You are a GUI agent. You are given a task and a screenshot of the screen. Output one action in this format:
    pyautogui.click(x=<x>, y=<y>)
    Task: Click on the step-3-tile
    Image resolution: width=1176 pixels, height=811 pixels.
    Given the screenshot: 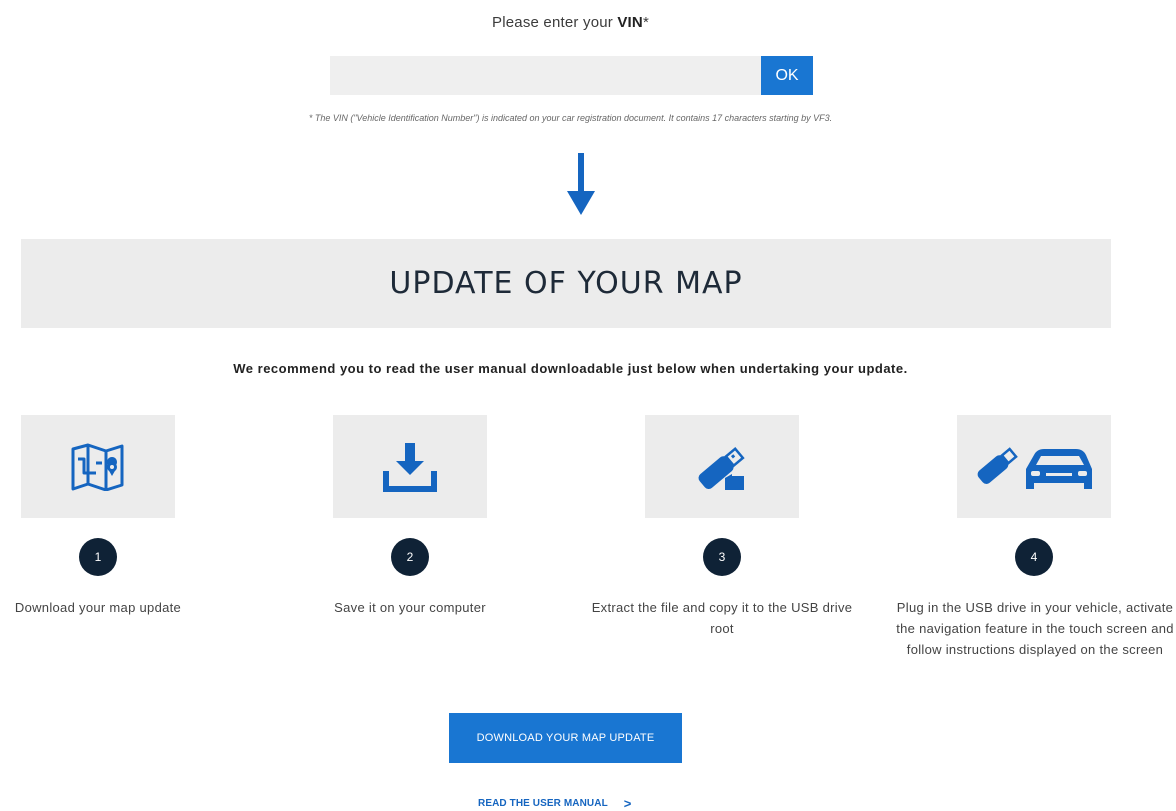 What is the action you would take?
    pyautogui.click(x=722, y=466)
    